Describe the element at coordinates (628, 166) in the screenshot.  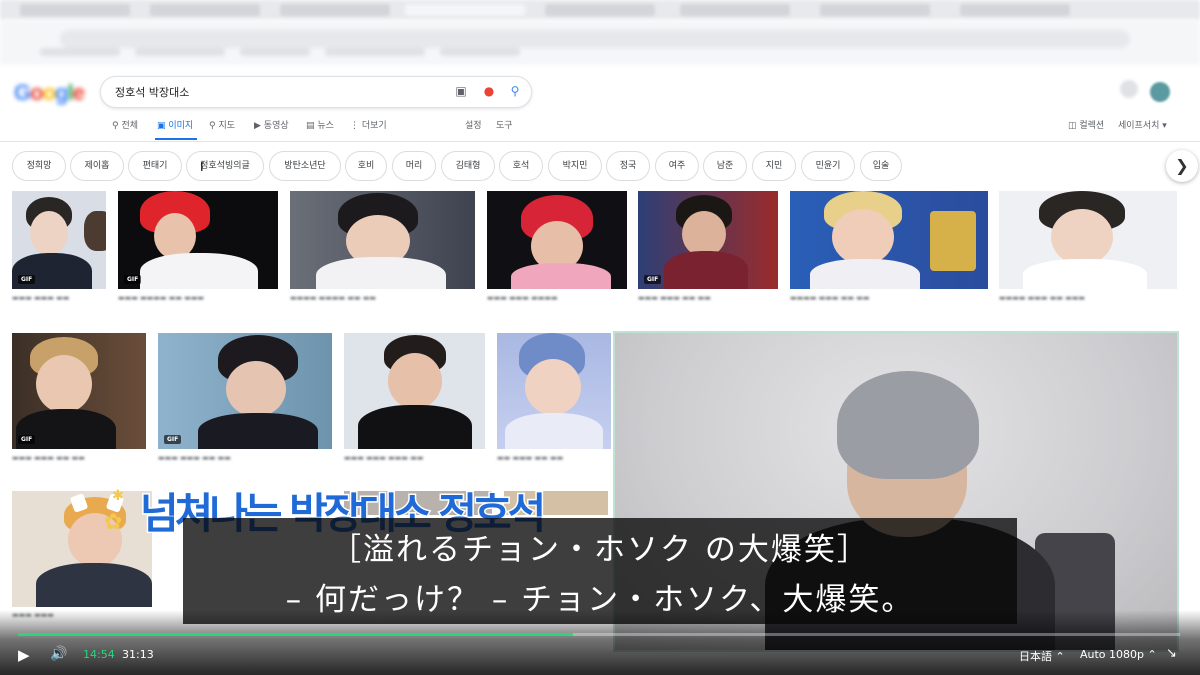
I see `chip: 정국` at that location.